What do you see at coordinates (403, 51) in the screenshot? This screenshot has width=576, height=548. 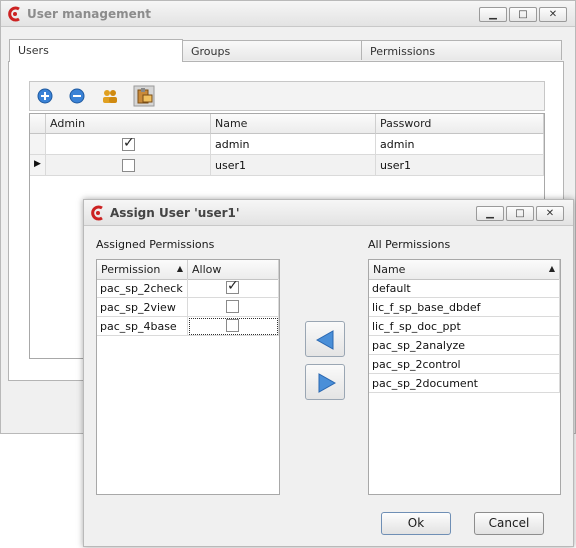 I see `tab-permissions-label: Permissions` at bounding box center [403, 51].